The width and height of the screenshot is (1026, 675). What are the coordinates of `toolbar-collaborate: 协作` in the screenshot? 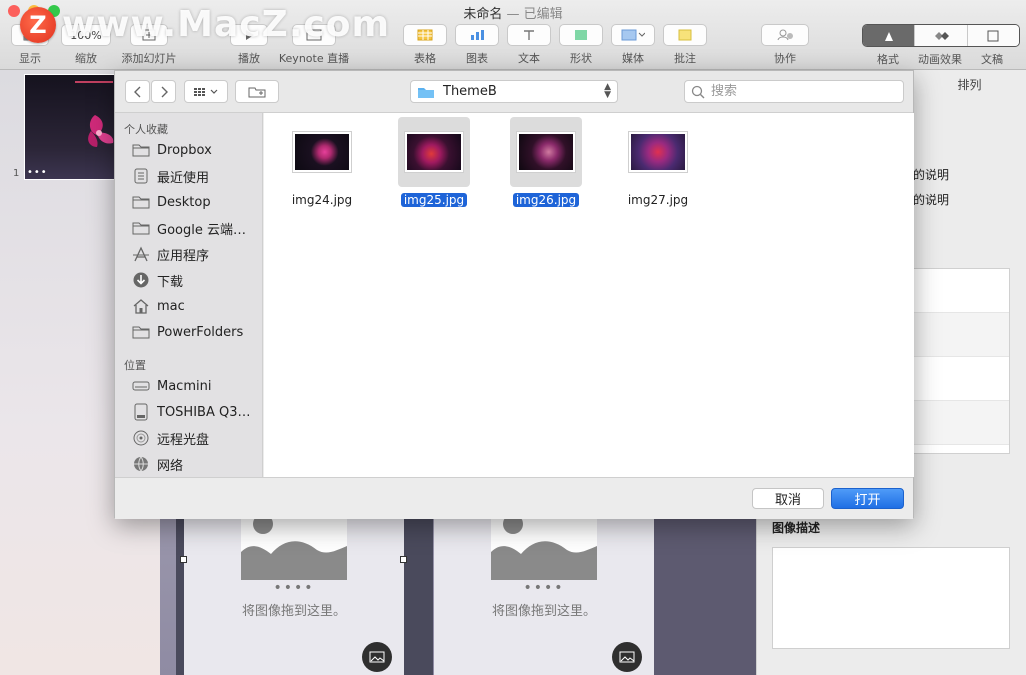 It's located at (785, 45).